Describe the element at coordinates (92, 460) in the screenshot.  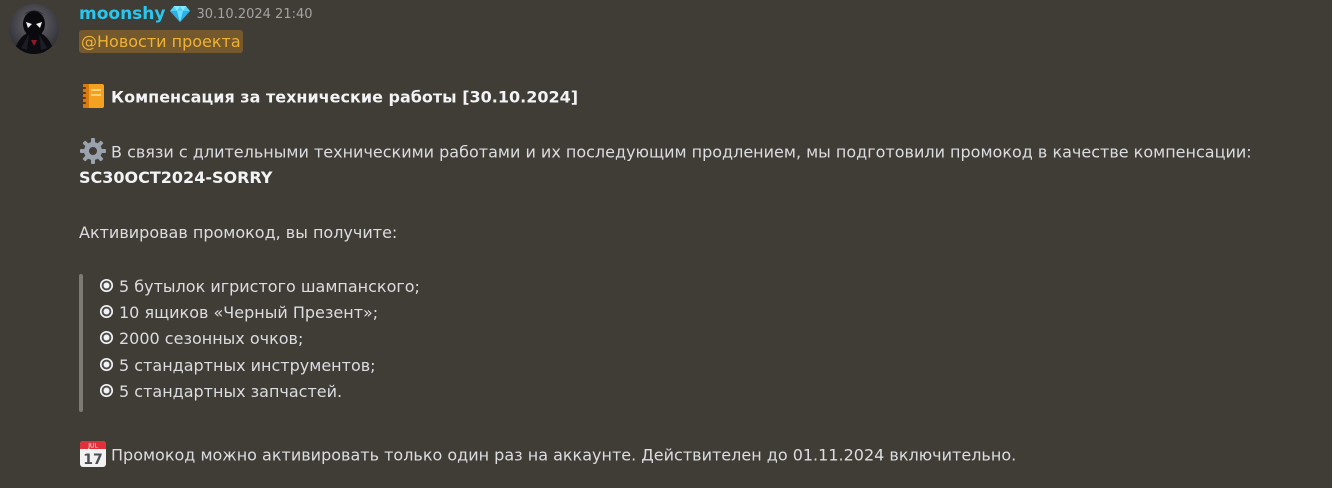
I see `calendar-day: 17` at that location.